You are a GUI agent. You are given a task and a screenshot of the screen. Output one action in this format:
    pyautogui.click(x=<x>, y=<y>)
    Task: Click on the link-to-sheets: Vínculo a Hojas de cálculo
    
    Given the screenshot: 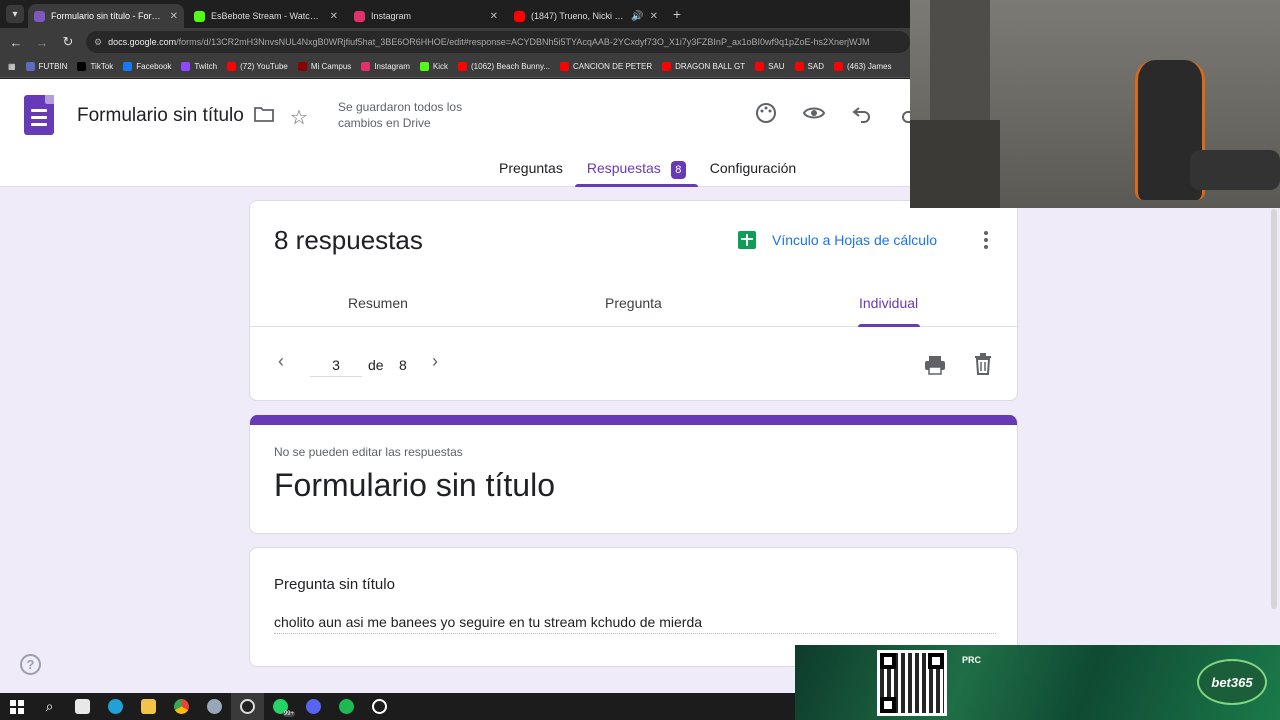 What is the action you would take?
    pyautogui.click(x=854, y=240)
    